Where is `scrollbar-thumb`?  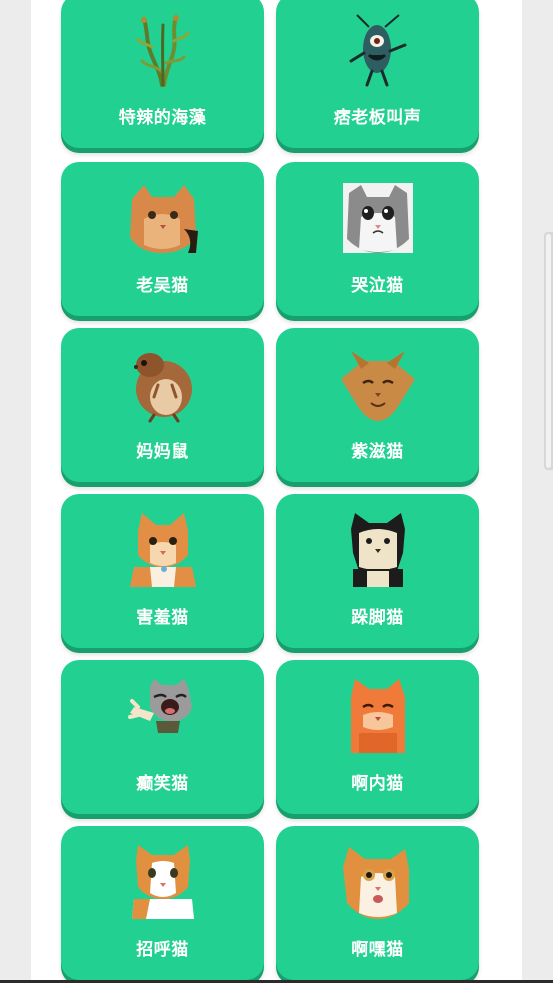 scrollbar-thumb is located at coordinates (548, 351).